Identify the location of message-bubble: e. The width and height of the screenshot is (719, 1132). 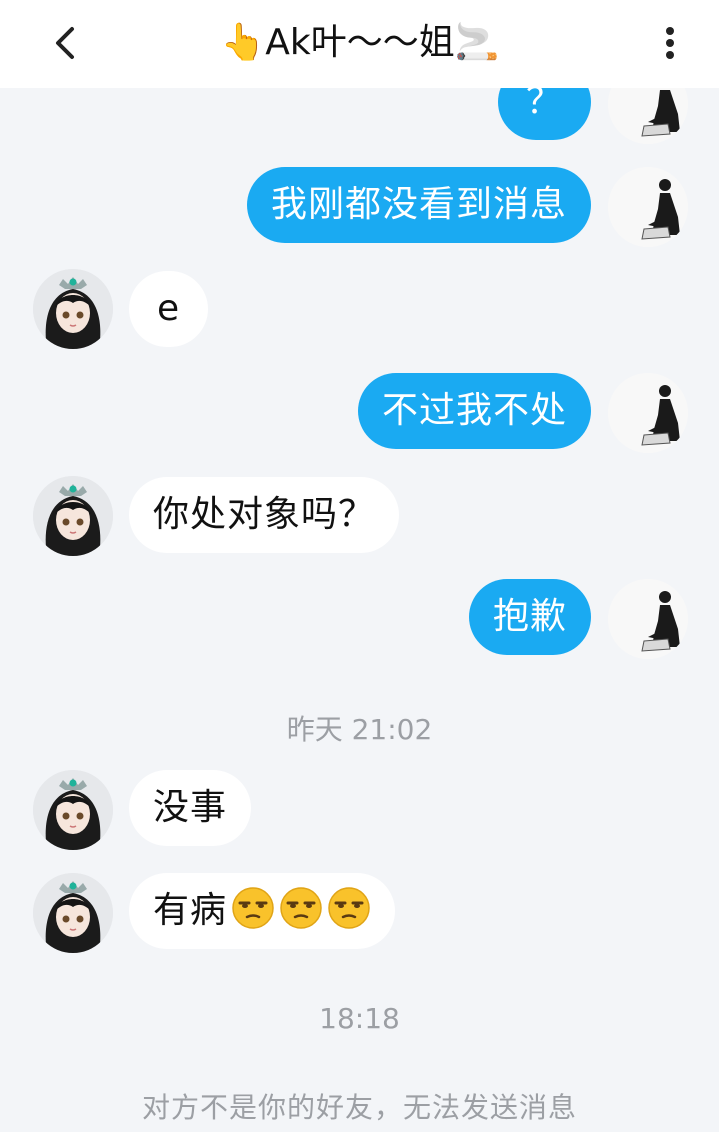
(169, 309).